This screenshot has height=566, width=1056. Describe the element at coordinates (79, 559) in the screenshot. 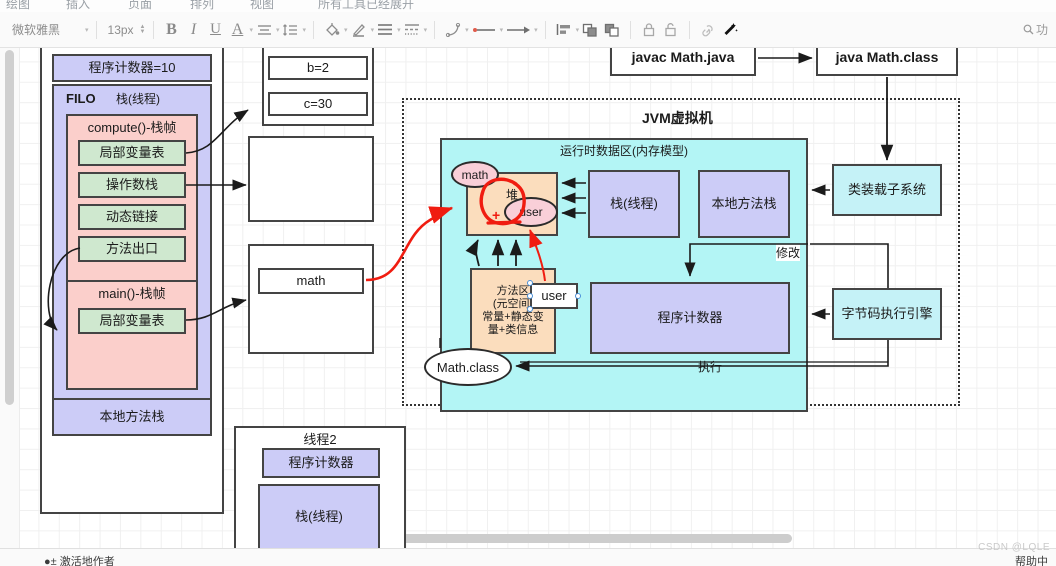

I see `statusbar-left-text: ●± 激活地作者` at that location.